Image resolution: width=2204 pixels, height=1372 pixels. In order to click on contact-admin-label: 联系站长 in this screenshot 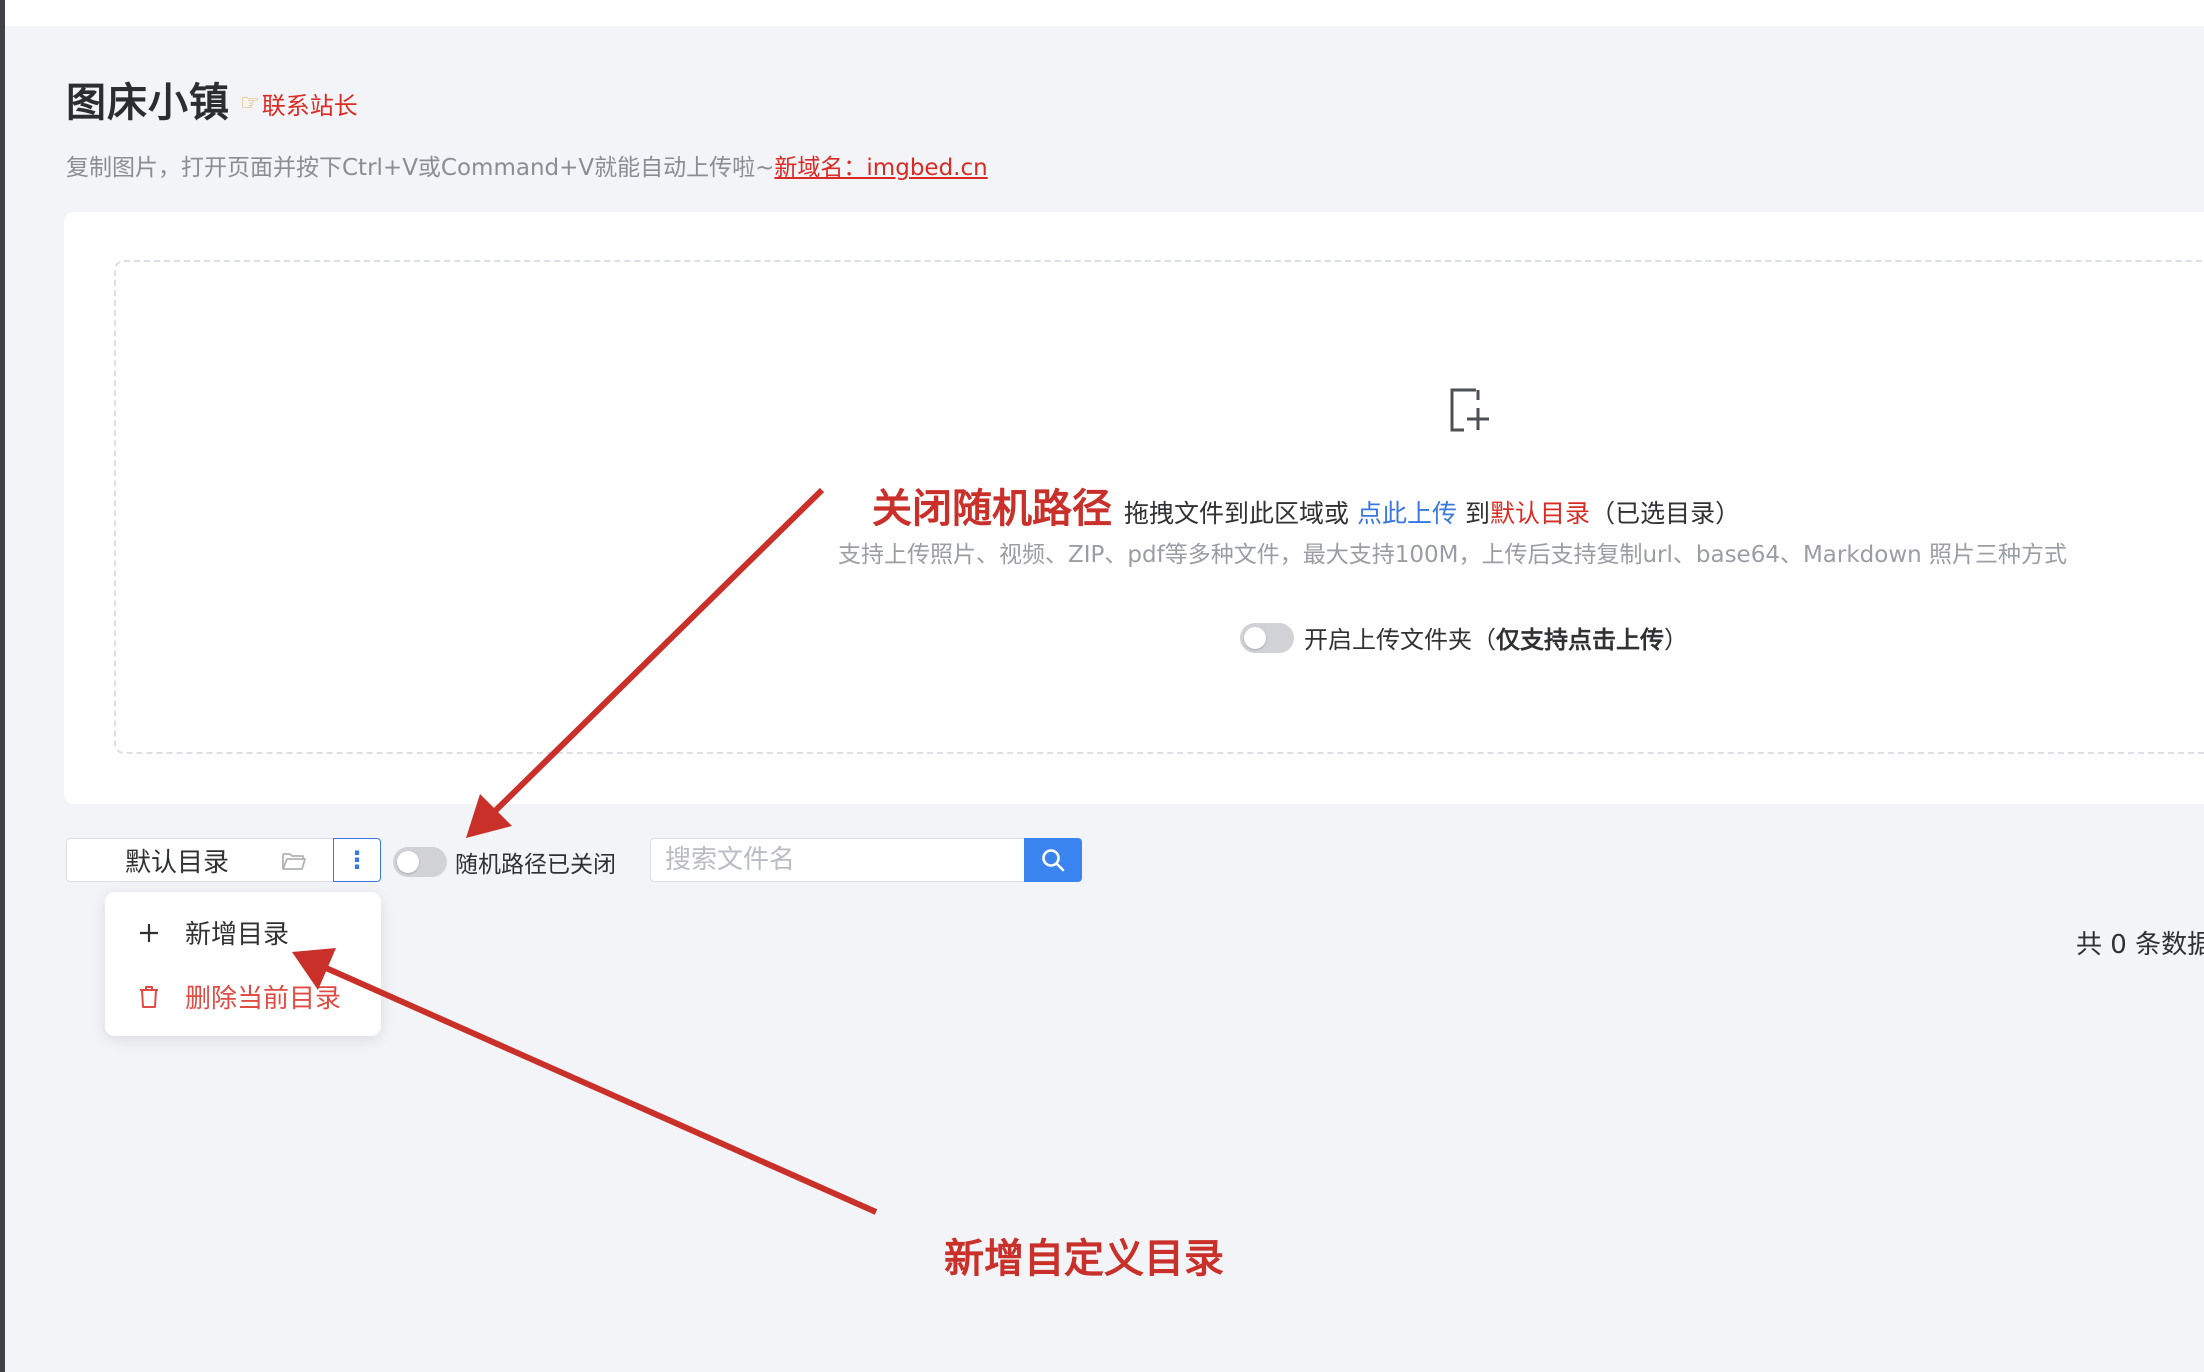, I will do `click(309, 105)`.